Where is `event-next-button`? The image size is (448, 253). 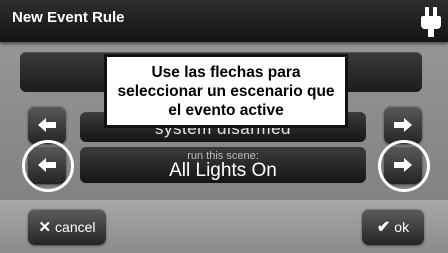
event-next-button is located at coordinates (403, 125).